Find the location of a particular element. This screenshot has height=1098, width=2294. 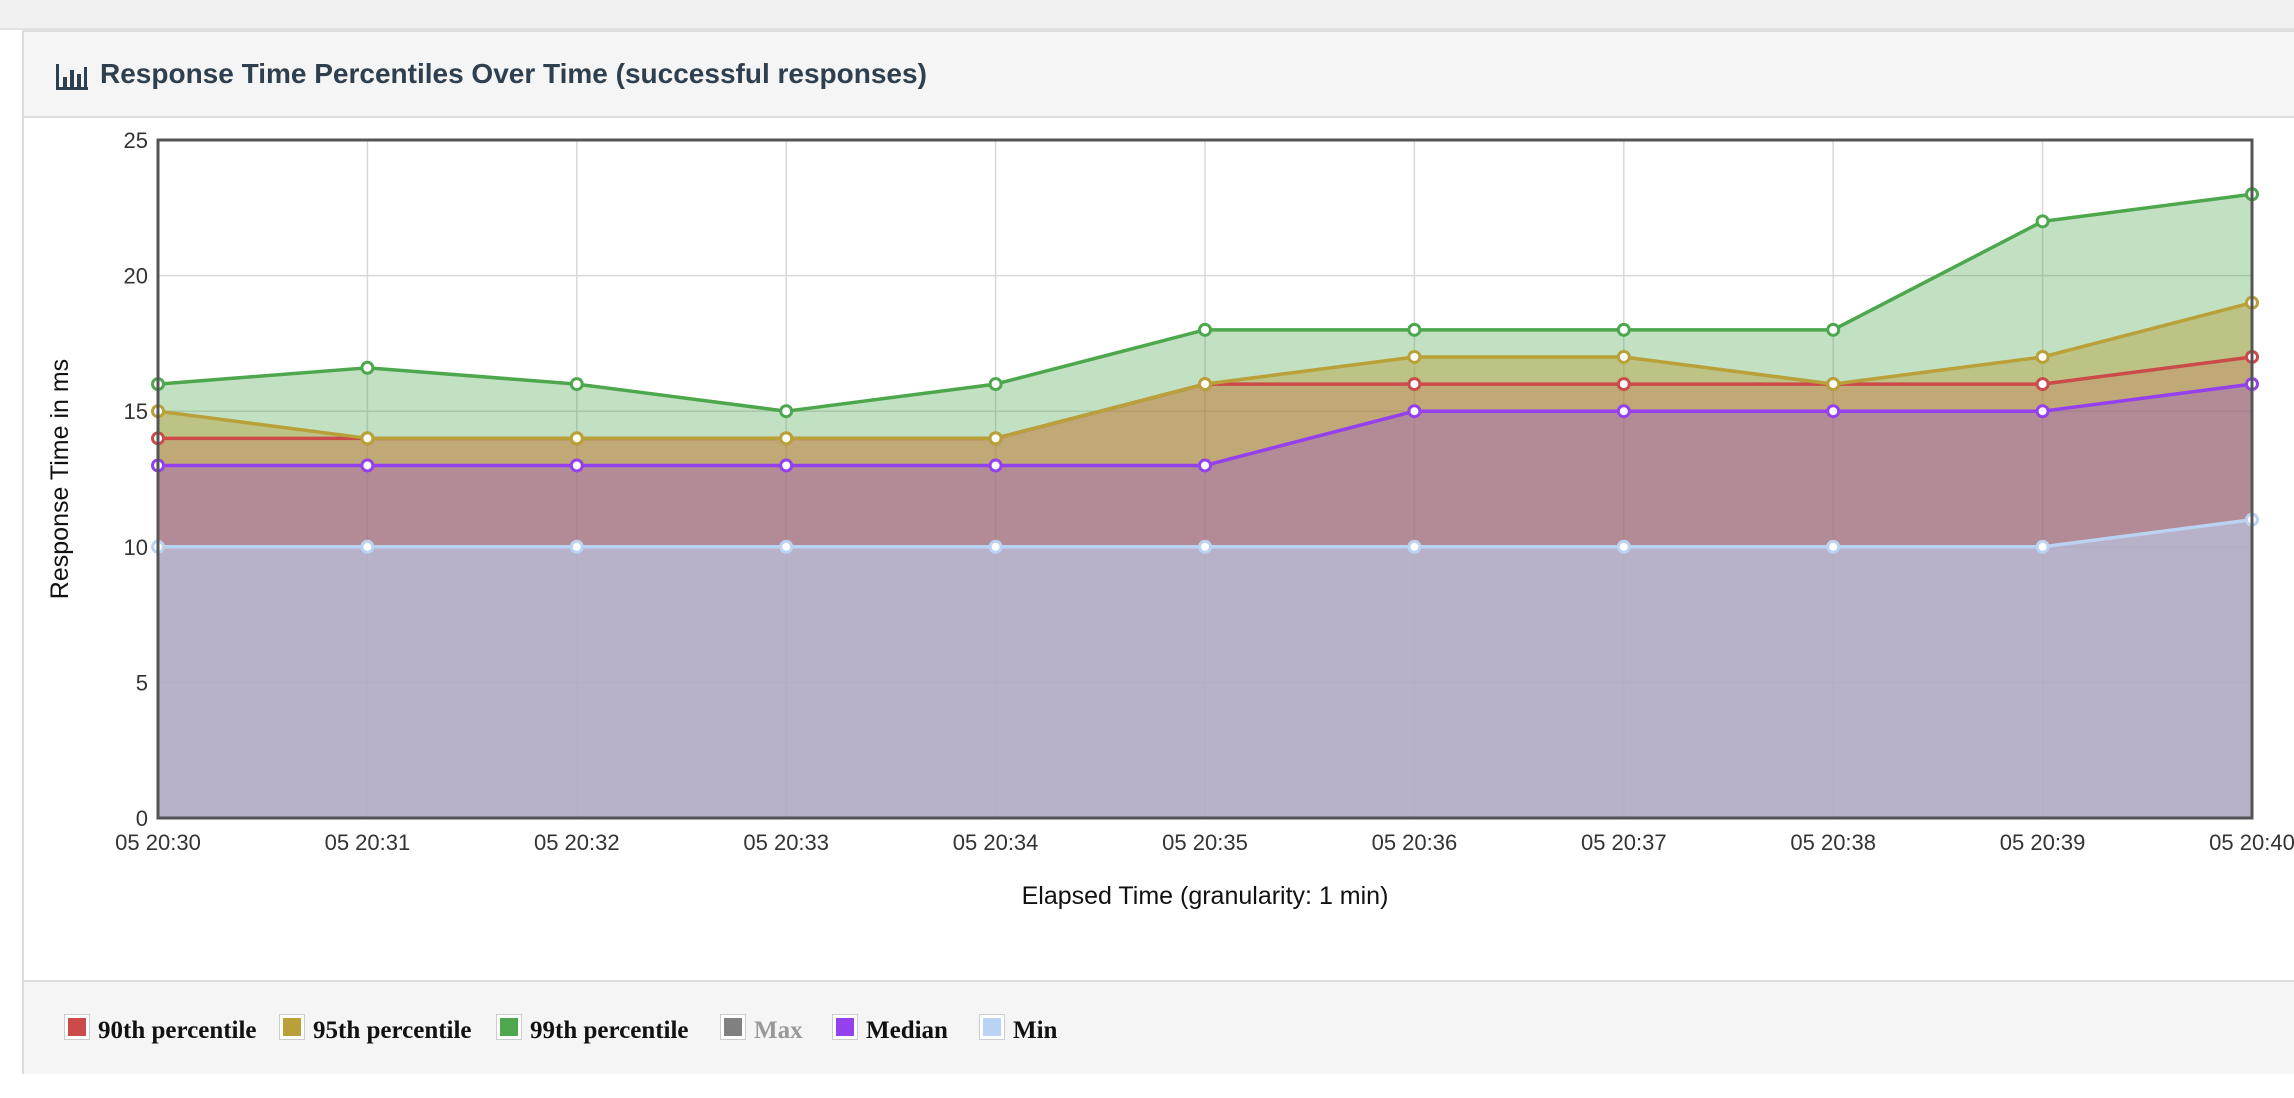

bar-chart-icon is located at coordinates (72, 77).